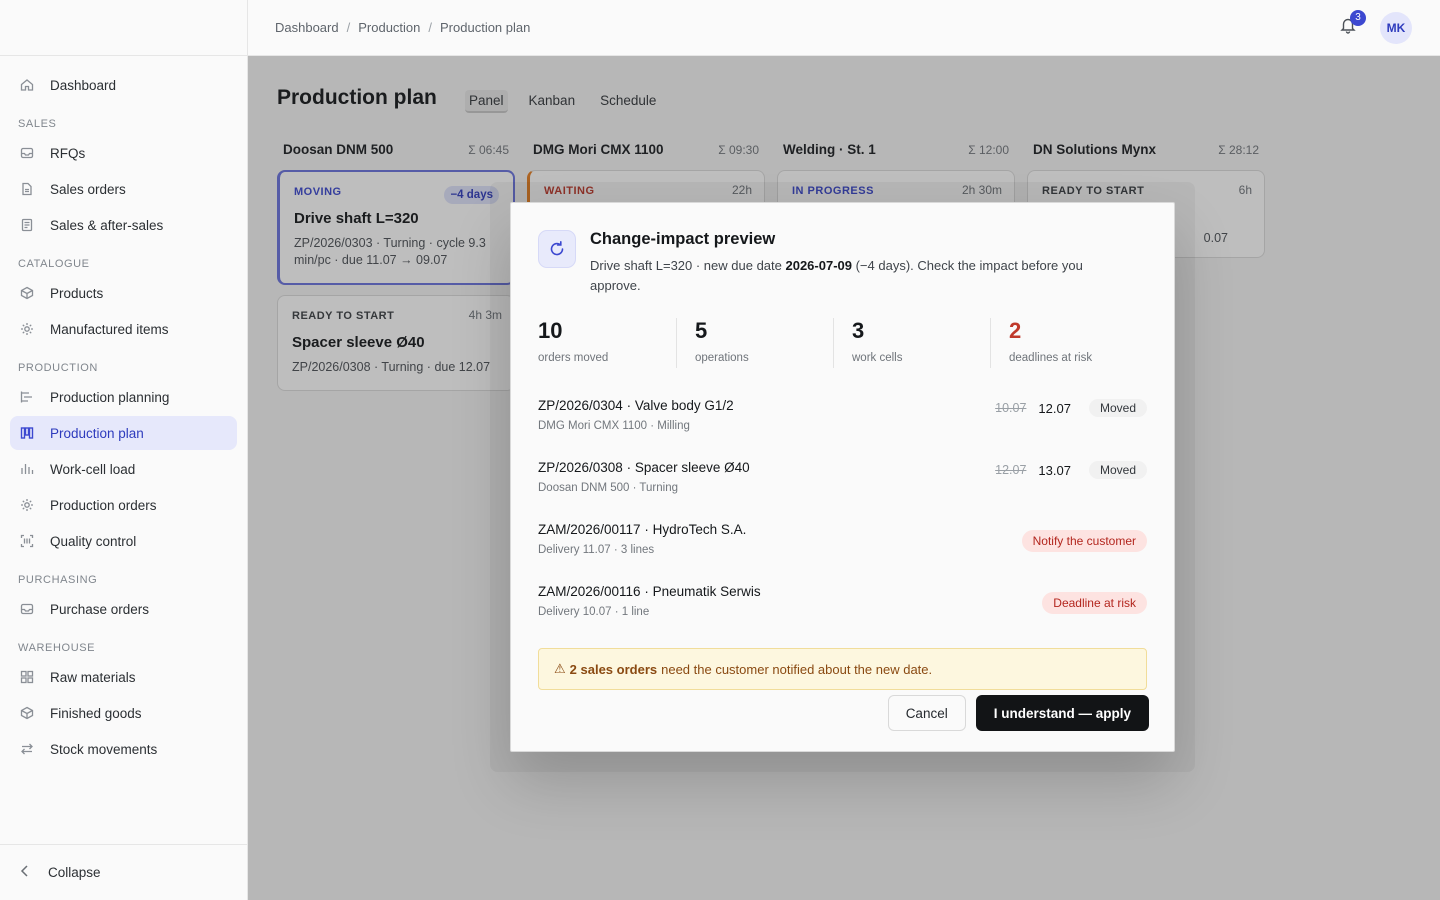  I want to click on sidebar-item-purchase-orders: Purchase orders, so click(123, 609).